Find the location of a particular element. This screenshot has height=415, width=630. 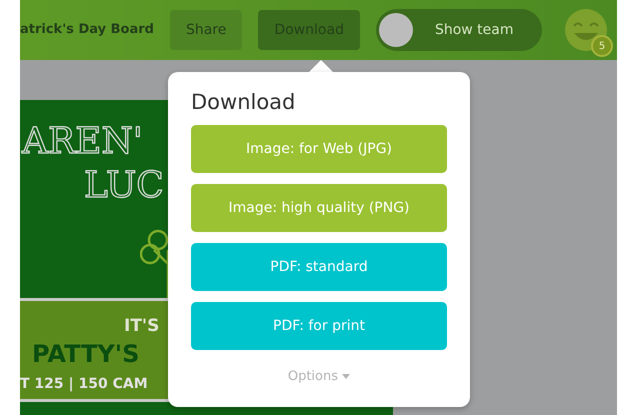

options-dropdown: Options is located at coordinates (319, 377).